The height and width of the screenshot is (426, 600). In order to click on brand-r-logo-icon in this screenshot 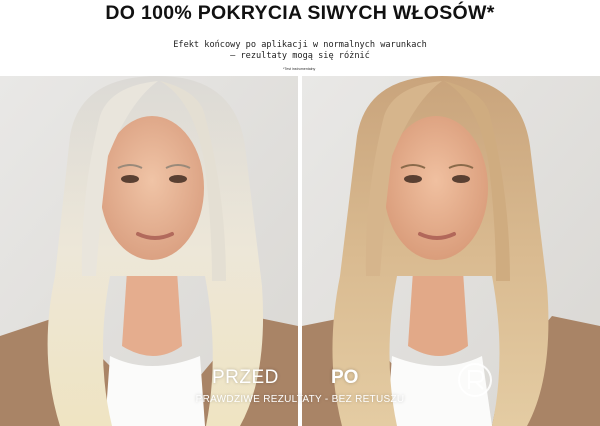, I will do `click(475, 380)`.